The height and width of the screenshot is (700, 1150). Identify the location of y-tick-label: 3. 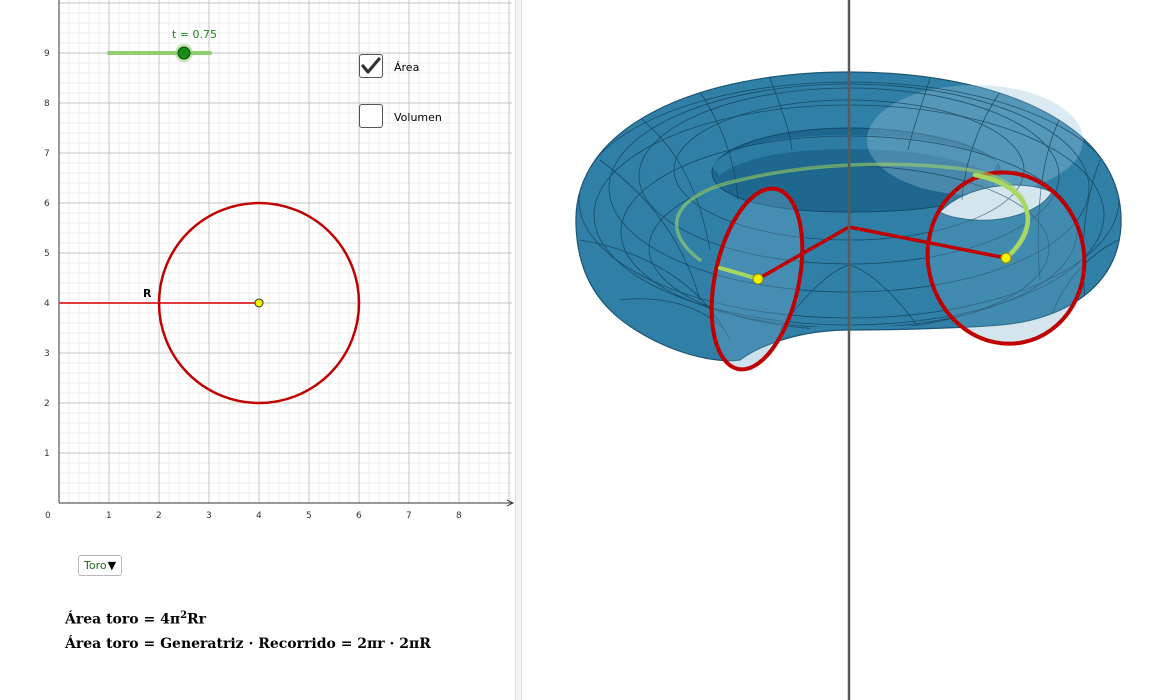
(47, 354).